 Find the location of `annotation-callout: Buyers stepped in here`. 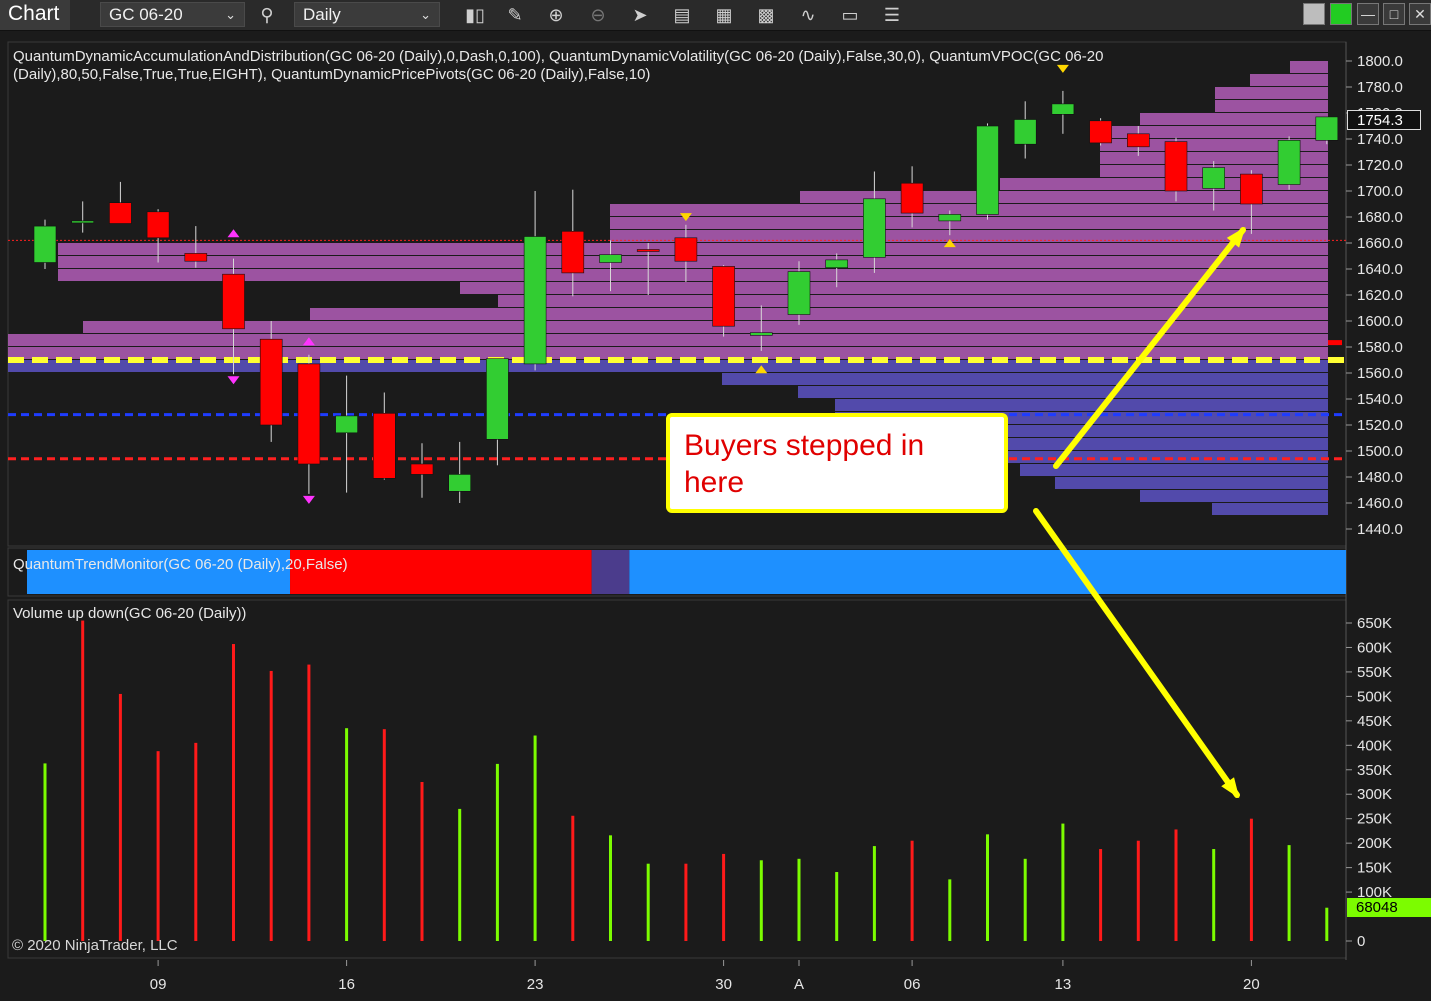

annotation-callout: Buyers stepped in here is located at coordinates (837, 463).